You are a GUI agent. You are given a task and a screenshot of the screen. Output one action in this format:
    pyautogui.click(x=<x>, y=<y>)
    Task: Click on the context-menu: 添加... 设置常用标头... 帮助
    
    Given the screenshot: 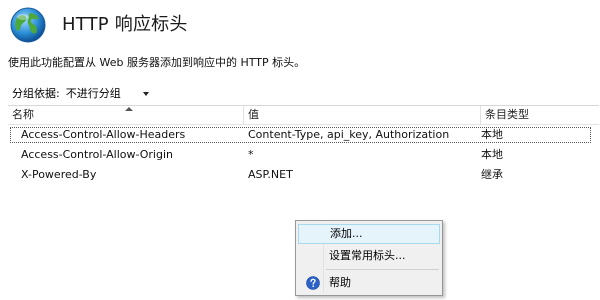 What is the action you would take?
    pyautogui.click(x=369, y=258)
    